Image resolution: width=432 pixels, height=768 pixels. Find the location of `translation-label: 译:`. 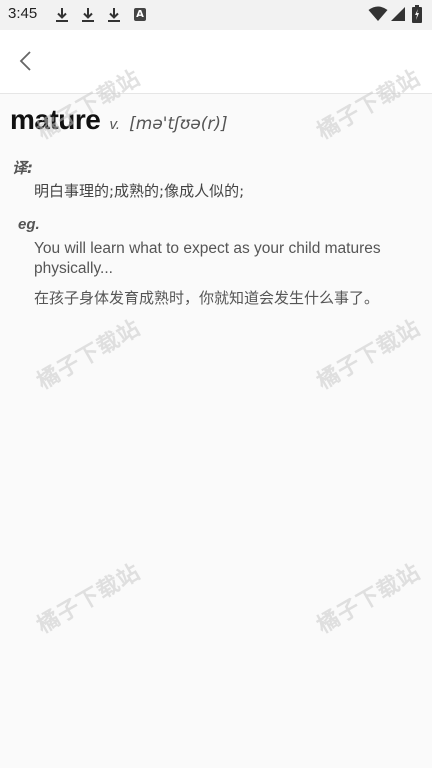

translation-label: 译: is located at coordinates (22, 168).